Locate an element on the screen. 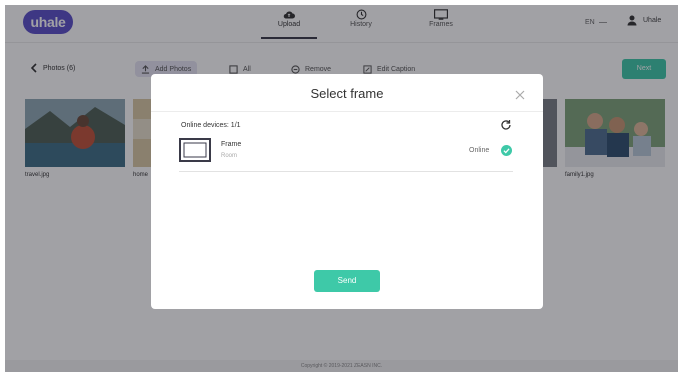 The width and height of the screenshot is (683, 377). divider is located at coordinates (347, 111).